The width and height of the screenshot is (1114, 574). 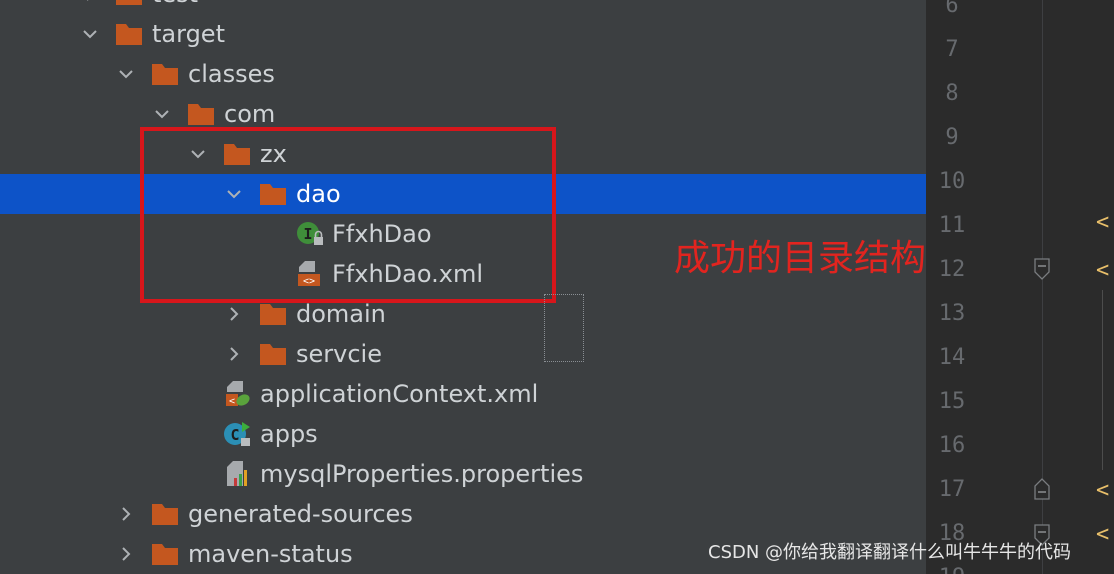 I want to click on line-number: 19, so click(x=952, y=569).